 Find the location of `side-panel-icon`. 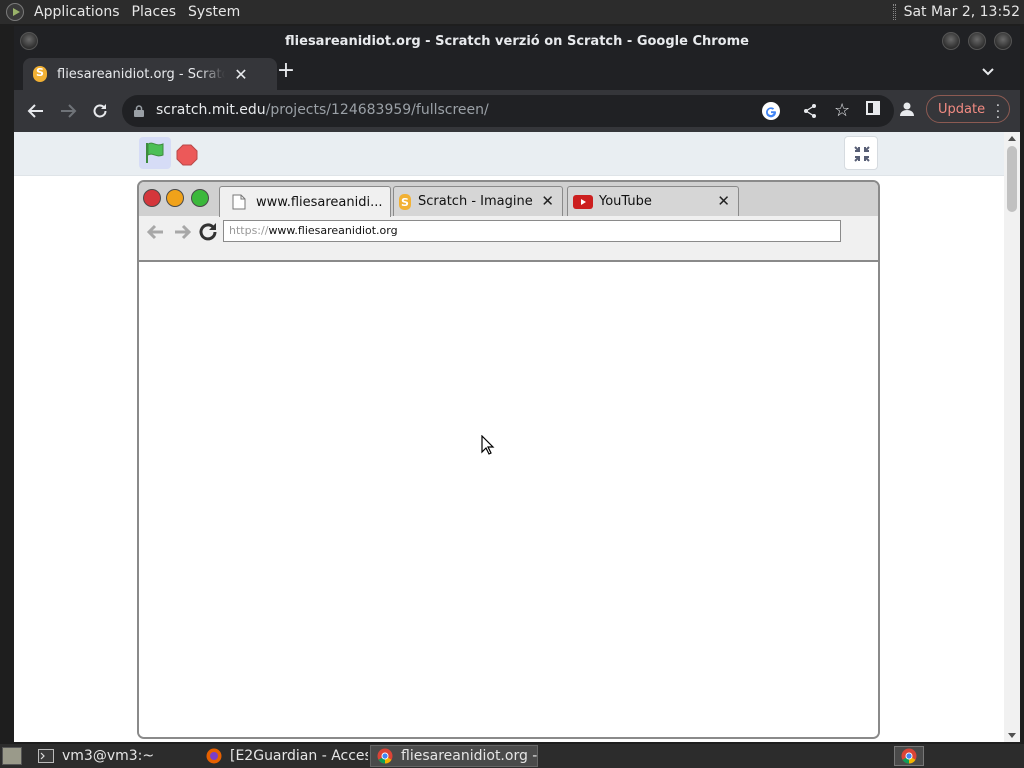

side-panel-icon is located at coordinates (873, 108).